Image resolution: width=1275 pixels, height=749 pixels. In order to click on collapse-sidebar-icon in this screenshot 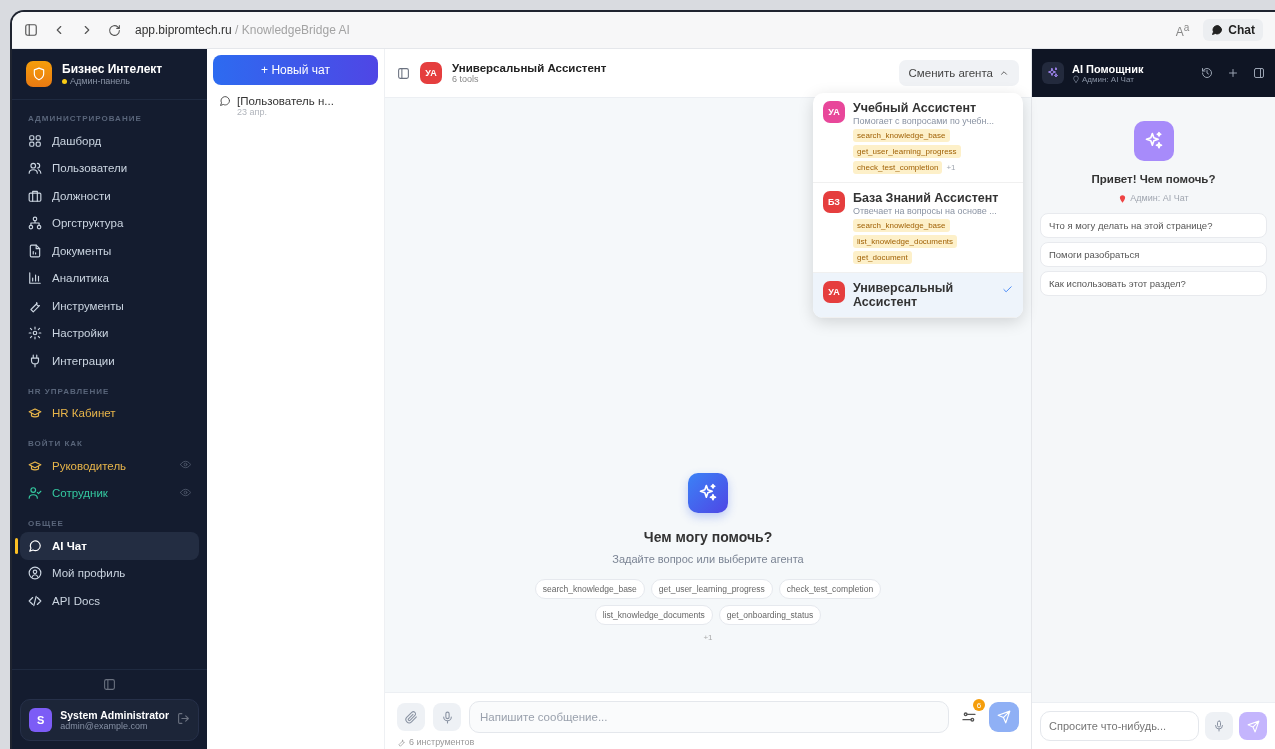, I will do `click(109, 684)`.